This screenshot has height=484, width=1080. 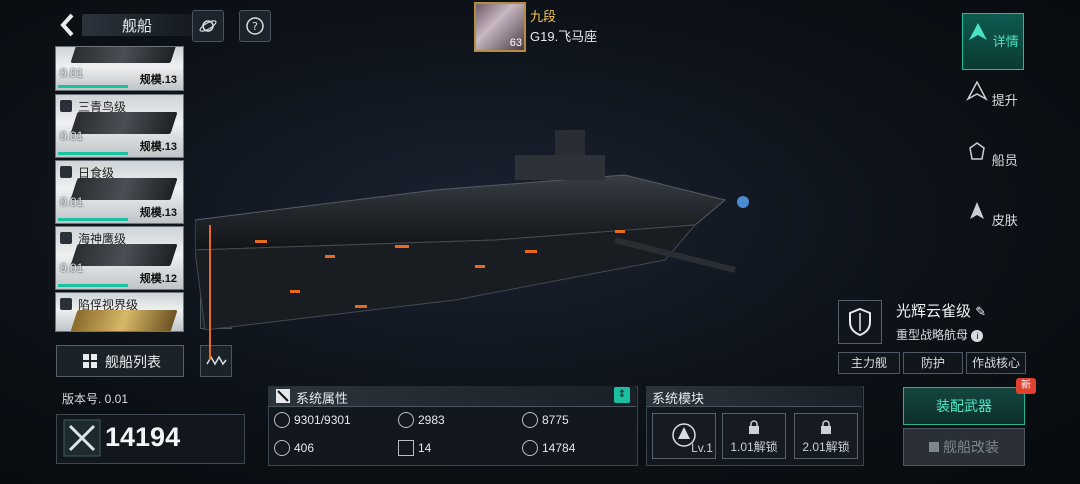 I want to click on grid-icon, so click(x=90, y=361).